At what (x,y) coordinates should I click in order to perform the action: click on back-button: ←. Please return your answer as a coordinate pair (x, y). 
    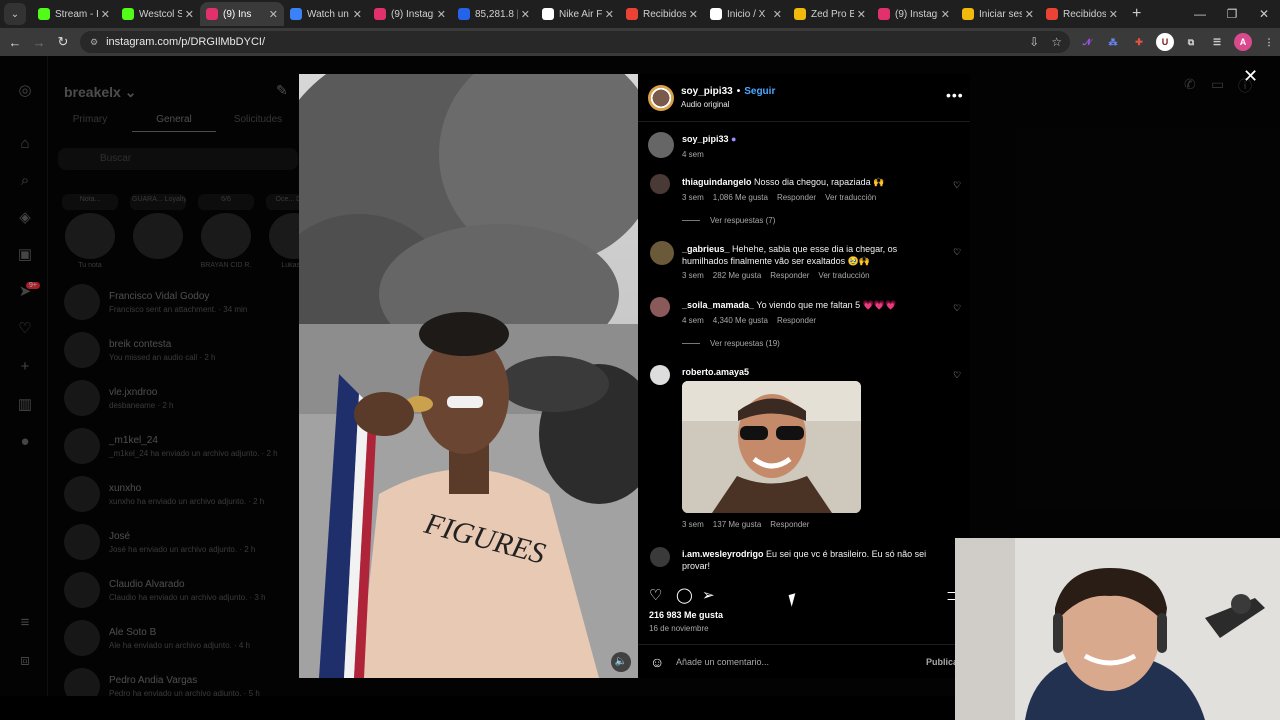
    Looking at the image, I should click on (15, 42).